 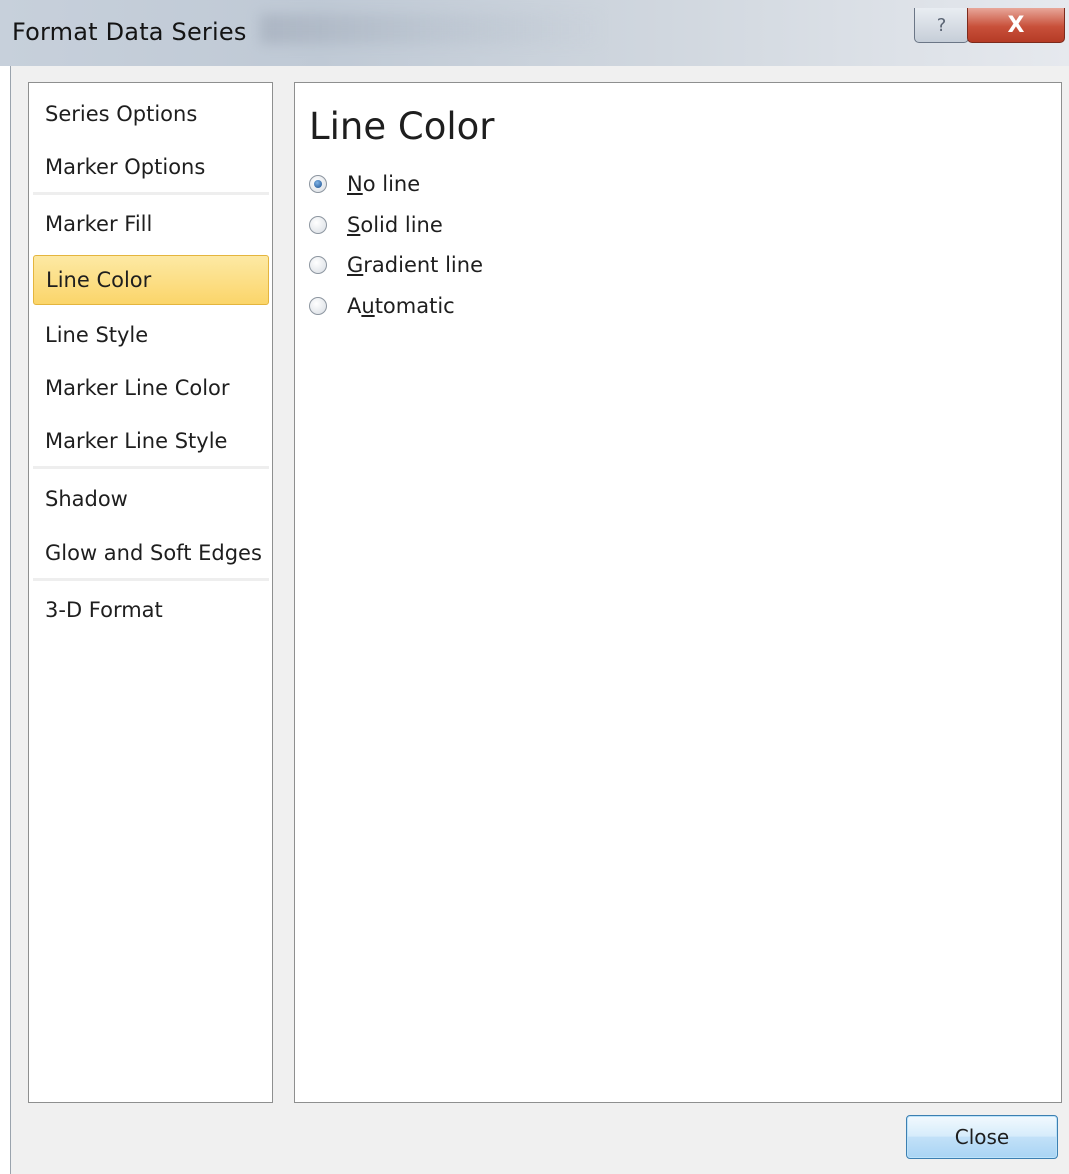 I want to click on radio-no-line: No line, so click(x=364, y=184).